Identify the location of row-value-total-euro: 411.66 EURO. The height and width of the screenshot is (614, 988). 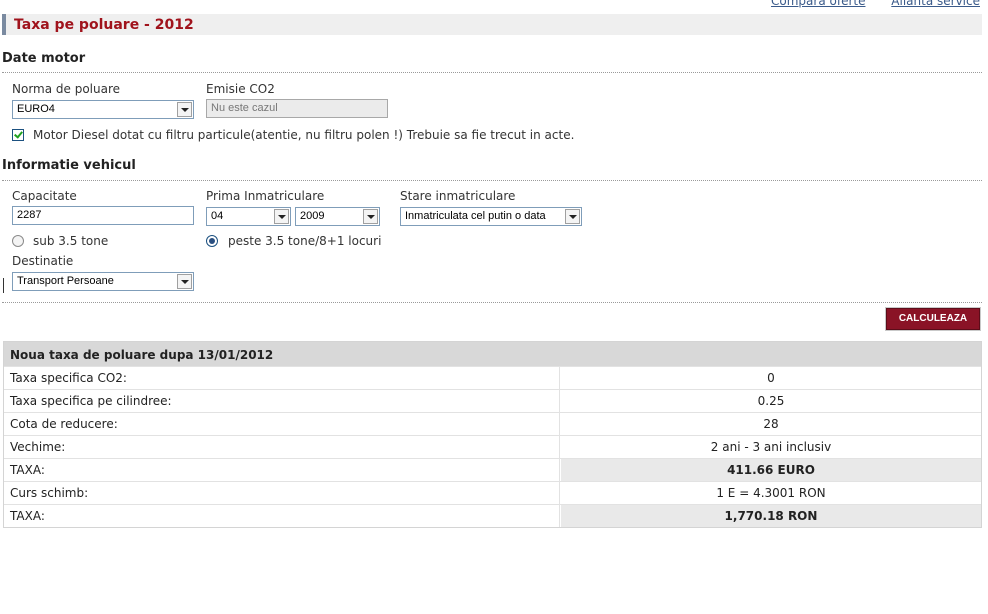
(771, 470).